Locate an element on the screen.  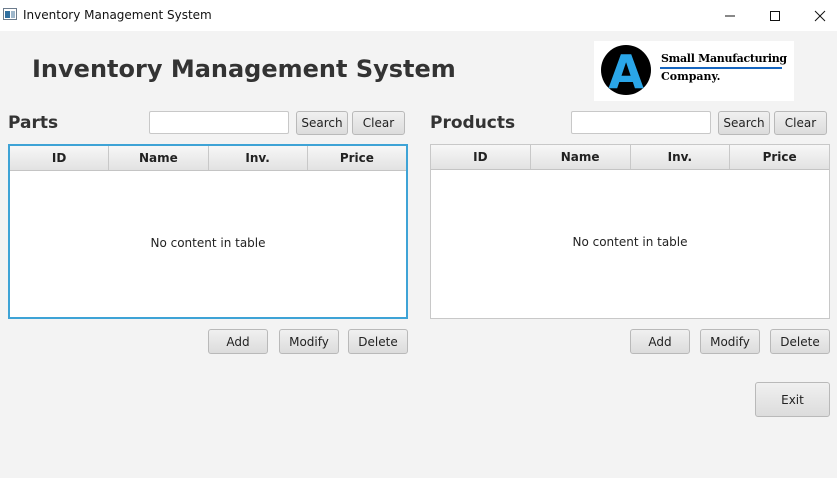
minimize-button is located at coordinates (730, 15).